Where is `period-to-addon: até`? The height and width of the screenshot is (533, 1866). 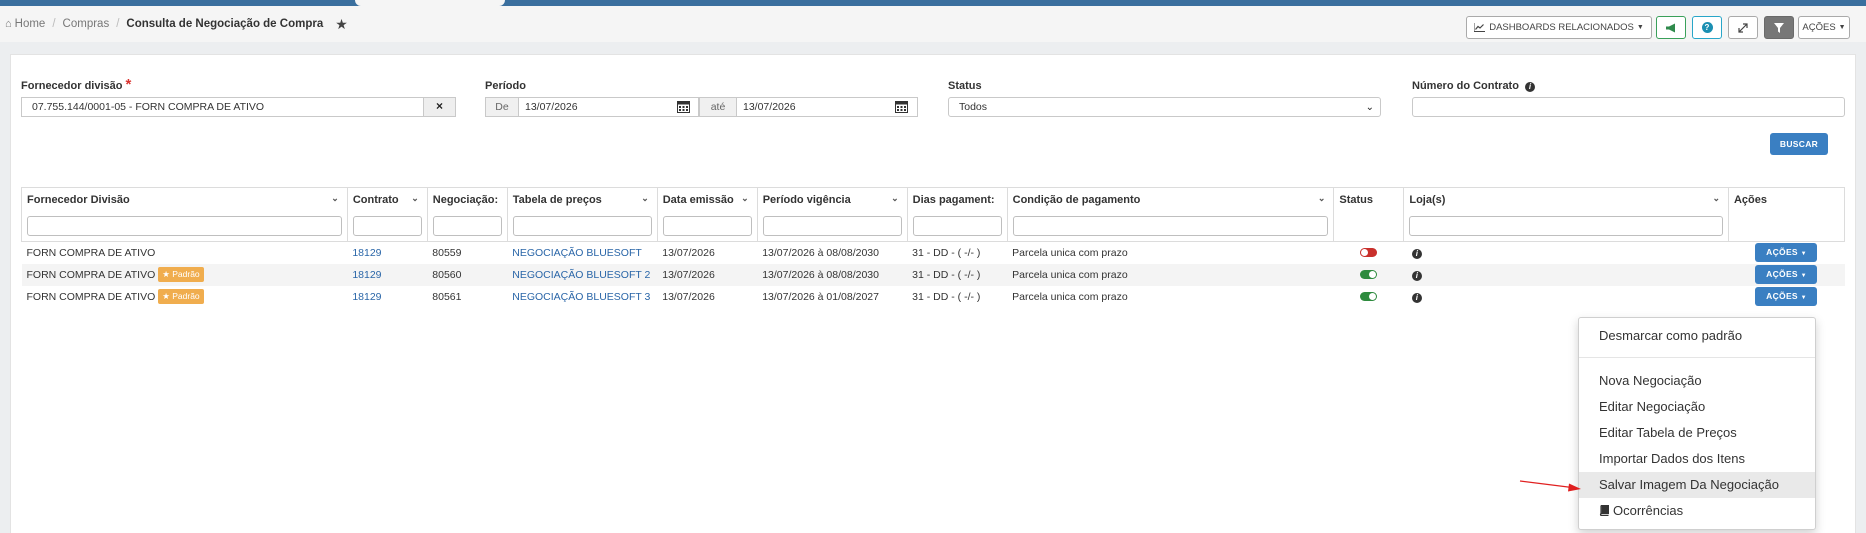 period-to-addon: até is located at coordinates (718, 107).